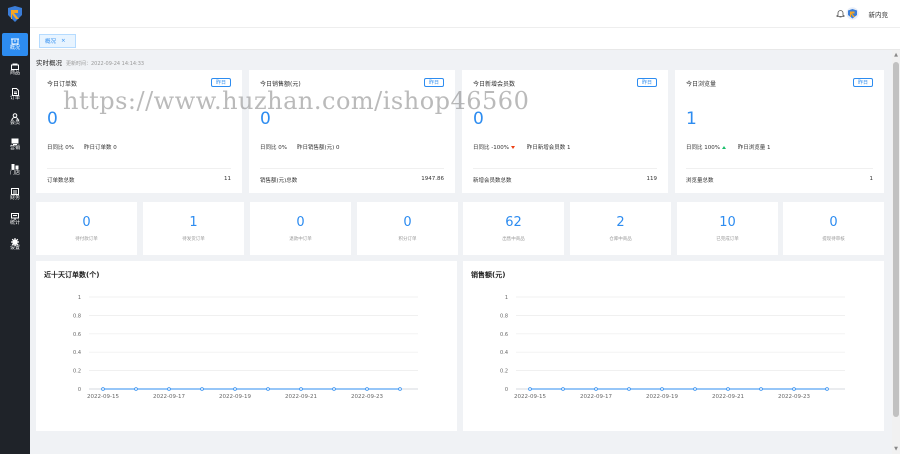 Image resolution: width=900 pixels, height=454 pixels. Describe the element at coordinates (49, 63) in the screenshot. I see `section-title: 实时概况` at that location.